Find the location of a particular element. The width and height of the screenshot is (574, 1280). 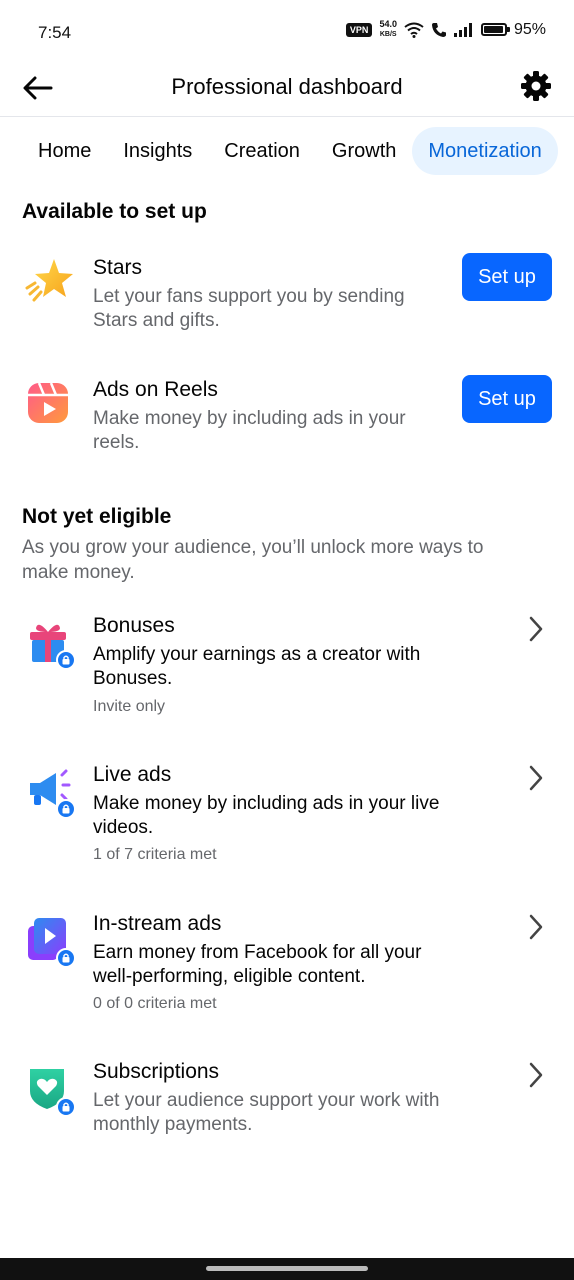

network-speed-unit: KB/S is located at coordinates (388, 34).